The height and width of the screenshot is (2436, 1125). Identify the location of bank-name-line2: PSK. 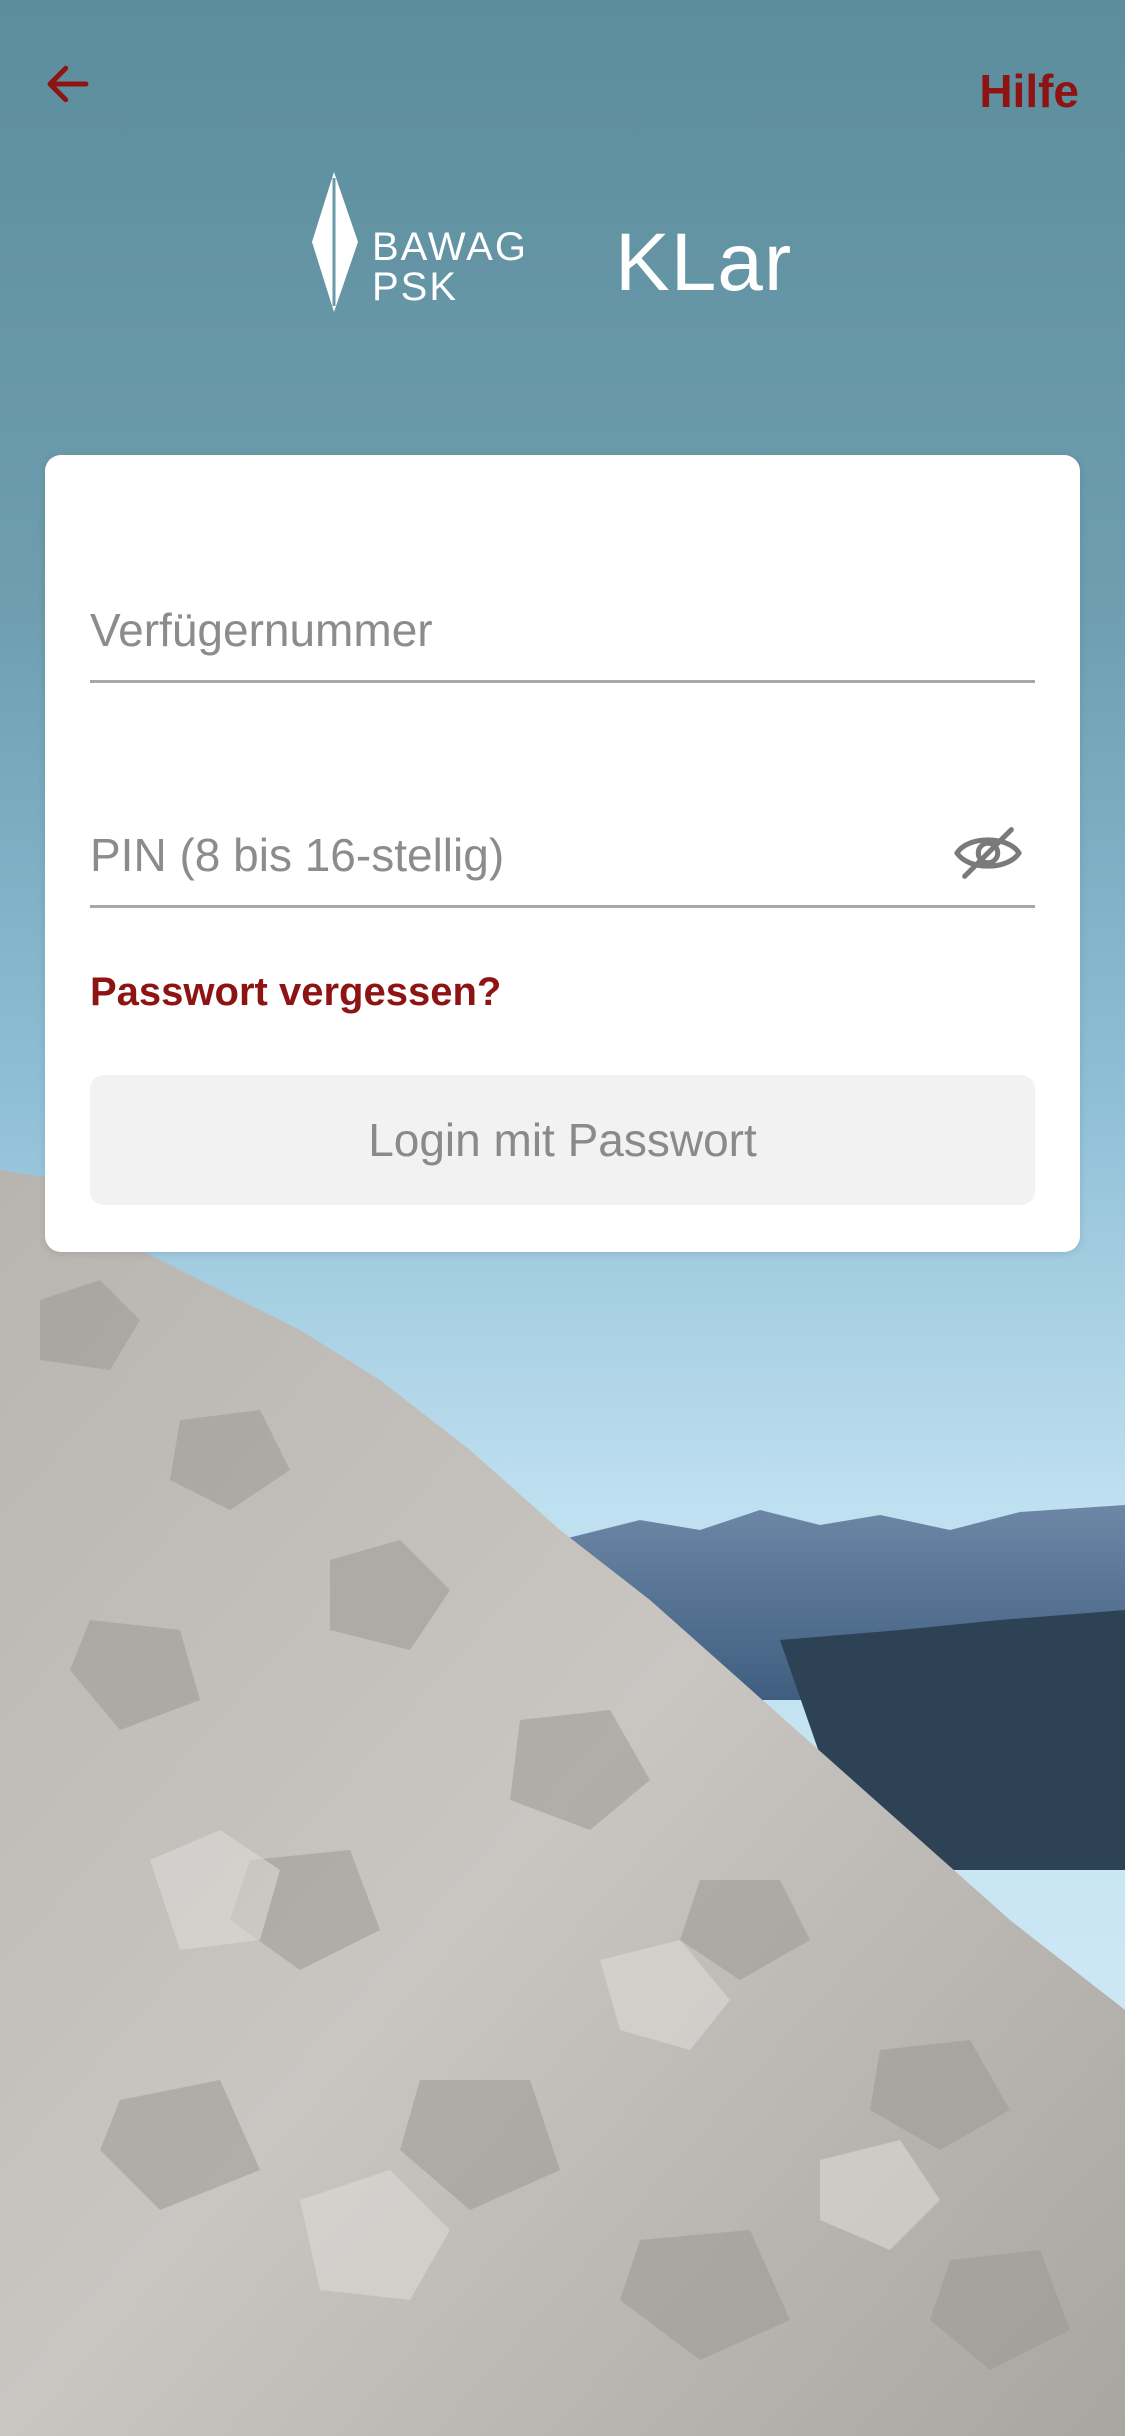
(415, 287).